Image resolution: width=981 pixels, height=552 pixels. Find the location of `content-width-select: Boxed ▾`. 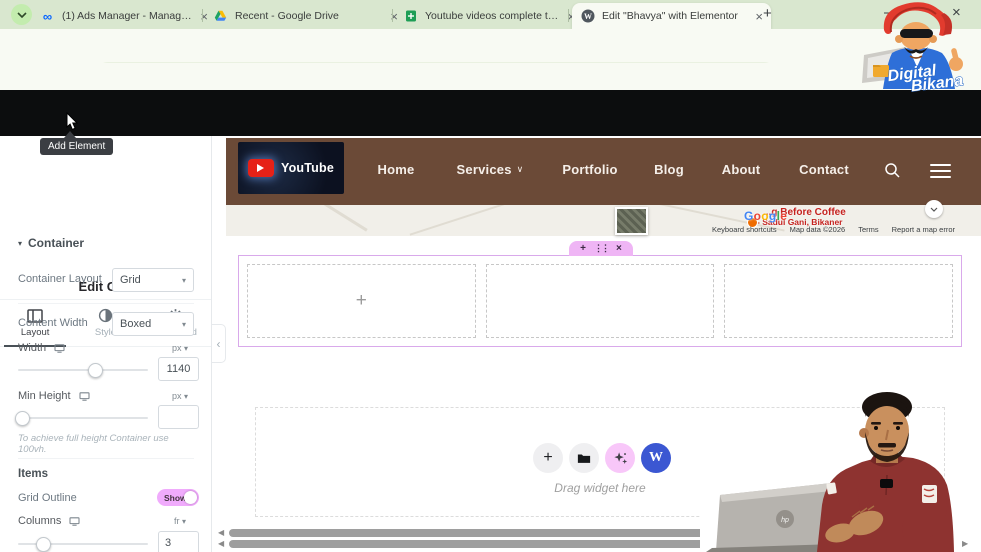

content-width-select: Boxed ▾ is located at coordinates (153, 324).